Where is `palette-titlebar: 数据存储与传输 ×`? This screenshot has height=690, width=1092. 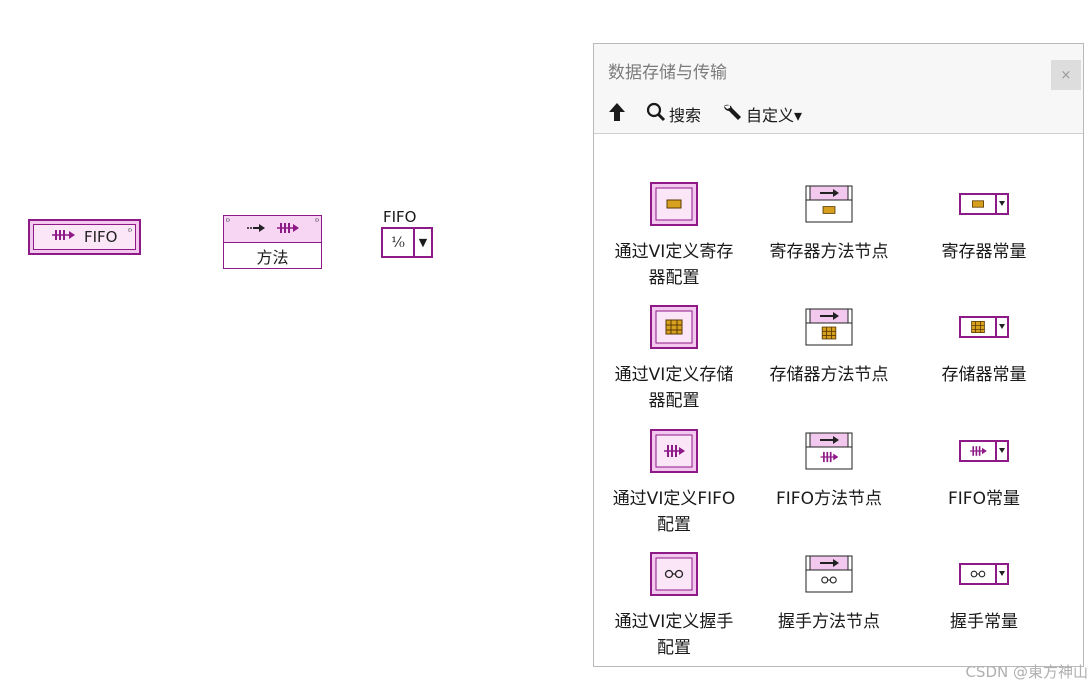 palette-titlebar: 数据存储与传输 × is located at coordinates (838, 70).